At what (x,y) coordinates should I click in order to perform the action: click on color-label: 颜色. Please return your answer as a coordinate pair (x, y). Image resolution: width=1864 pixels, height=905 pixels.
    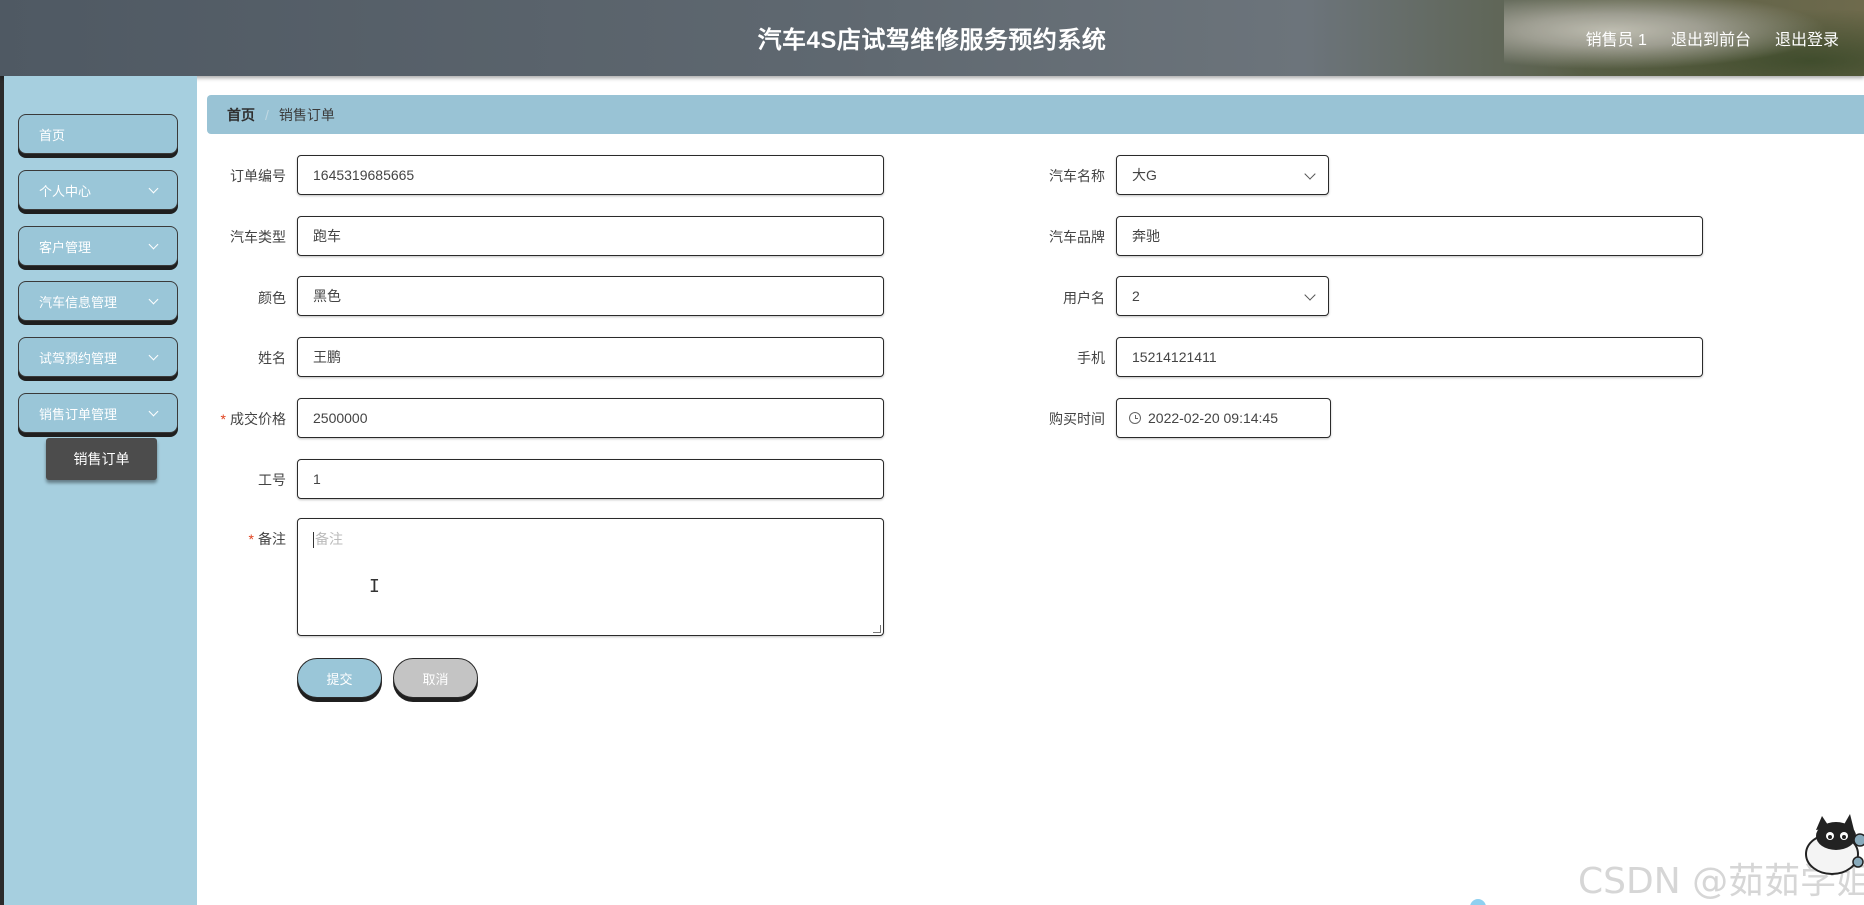
    Looking at the image, I should click on (272, 298).